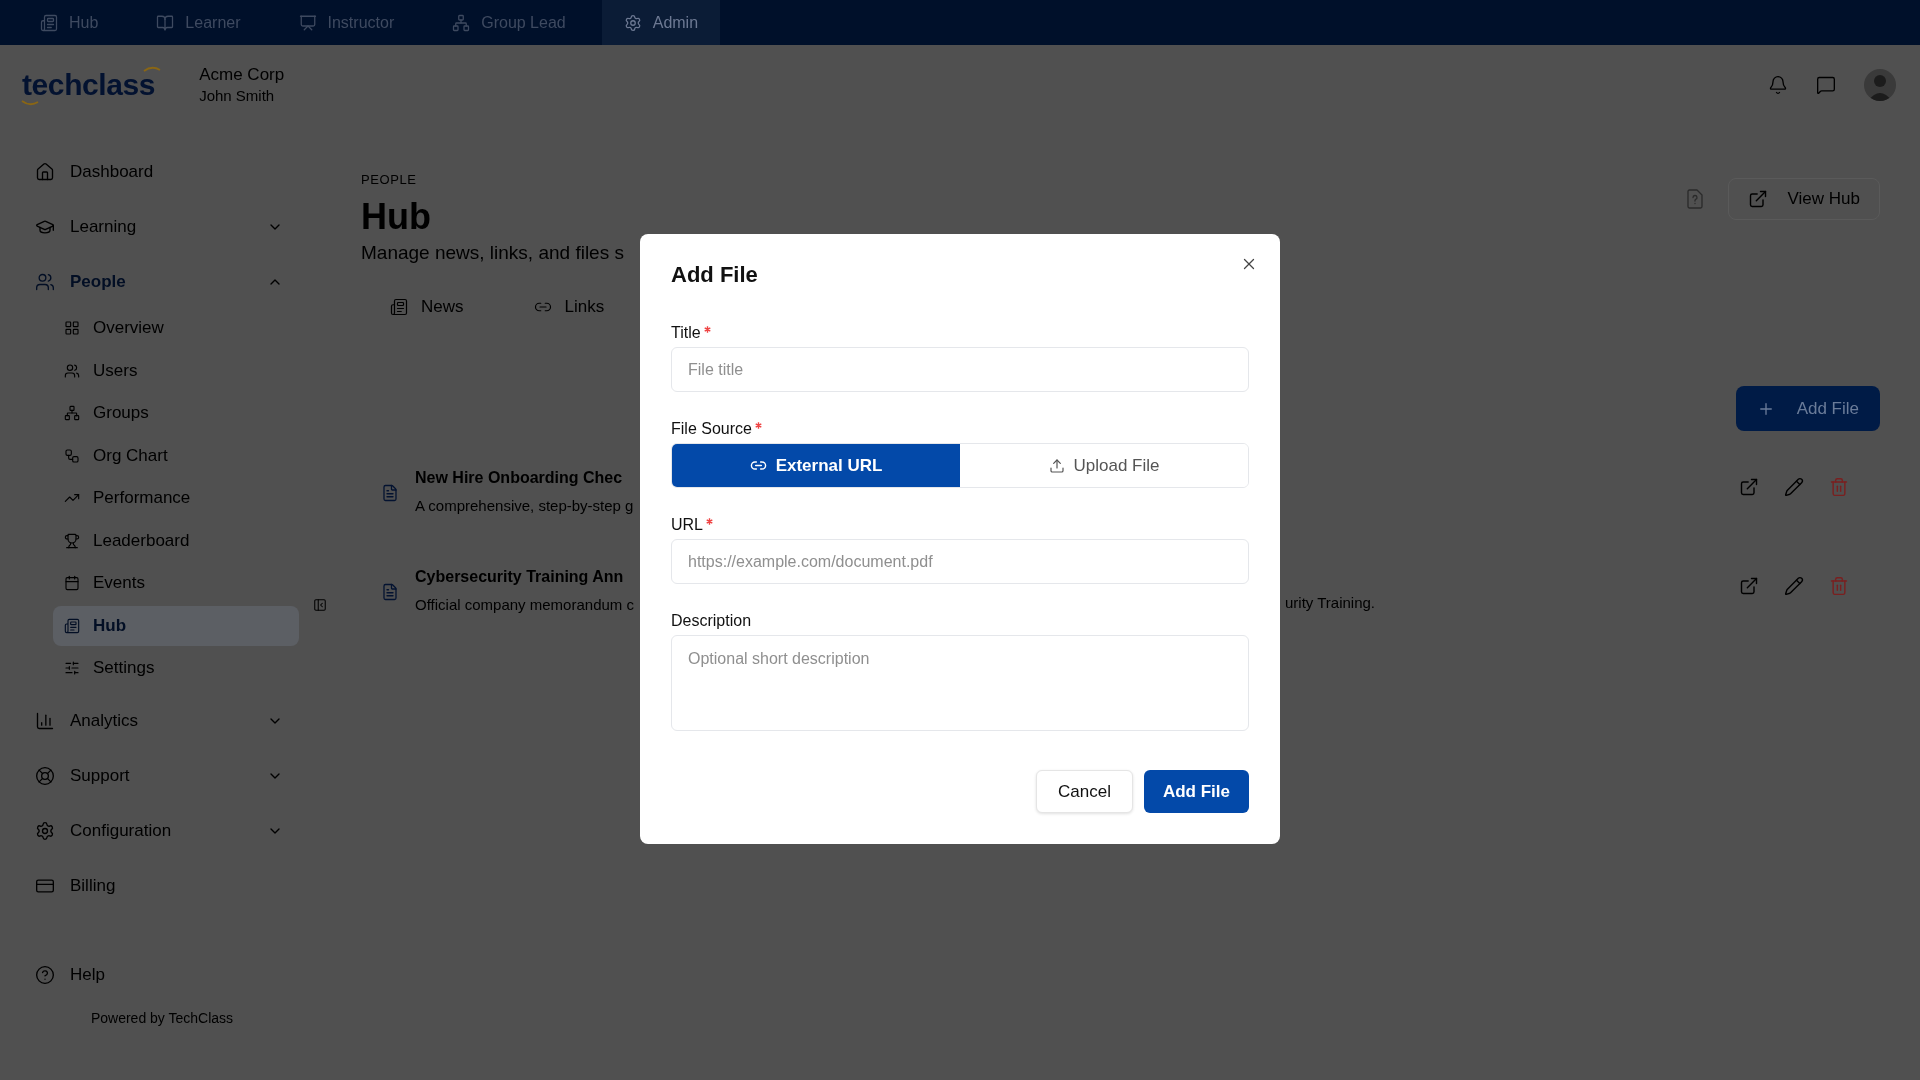  What do you see at coordinates (714, 275) in the screenshot?
I see `dialog-title: Add File` at bounding box center [714, 275].